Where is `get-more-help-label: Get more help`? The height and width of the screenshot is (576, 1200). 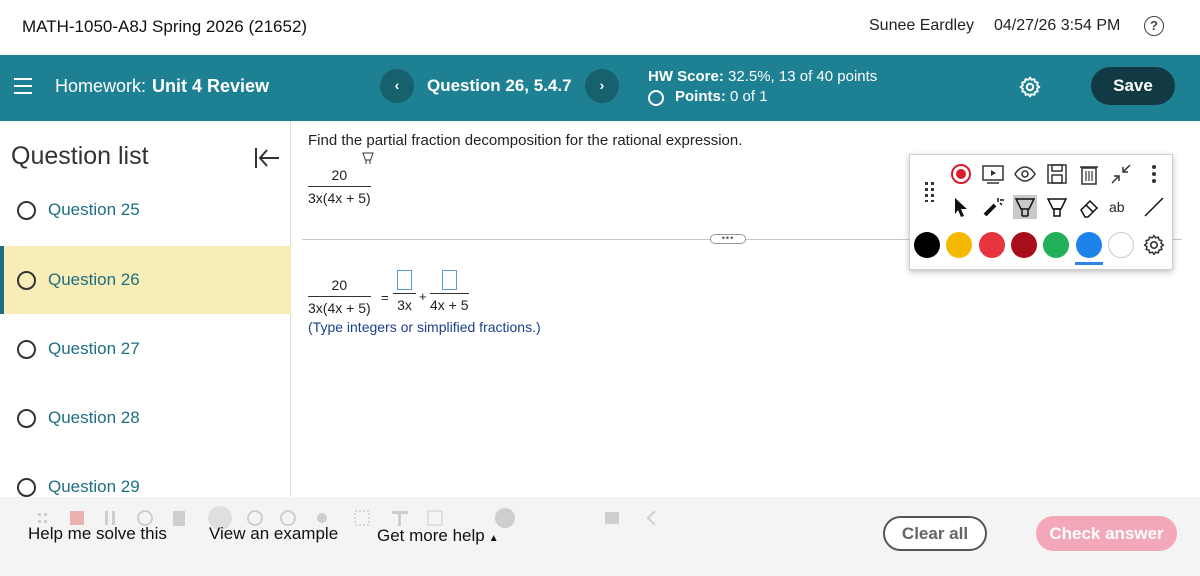
get-more-help-label: Get more help is located at coordinates (431, 535).